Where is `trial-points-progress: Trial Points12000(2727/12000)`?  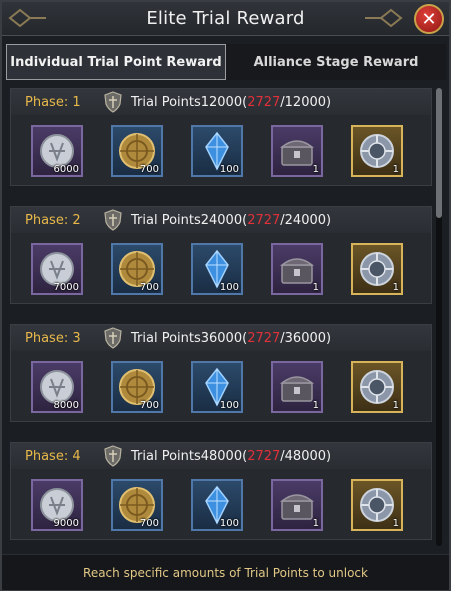
trial-points-progress: Trial Points12000(2727/12000) is located at coordinates (231, 102).